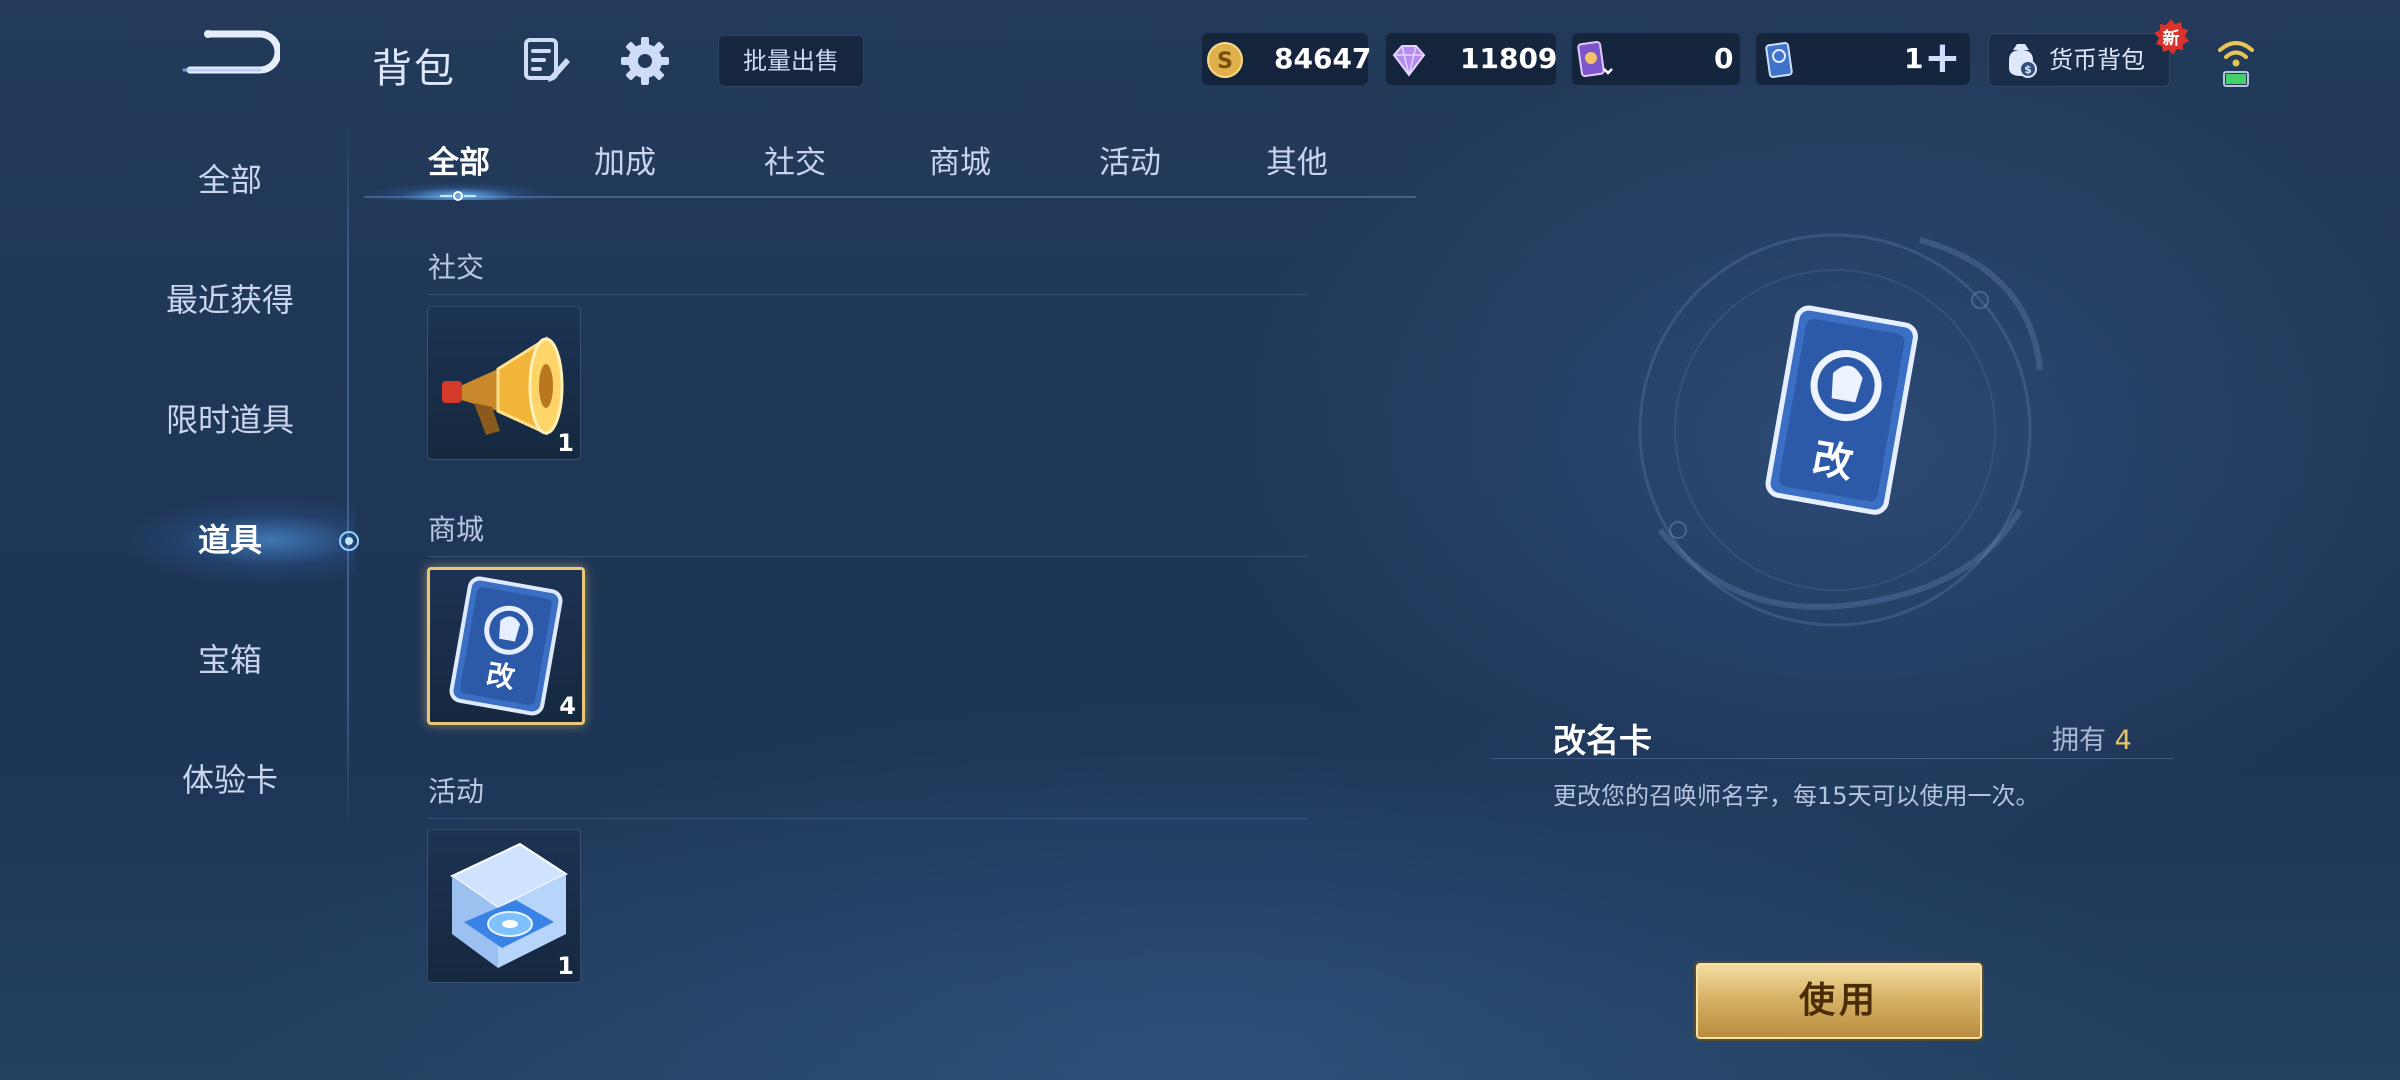  I want to click on diamond-amount: 11809, so click(1509, 58).